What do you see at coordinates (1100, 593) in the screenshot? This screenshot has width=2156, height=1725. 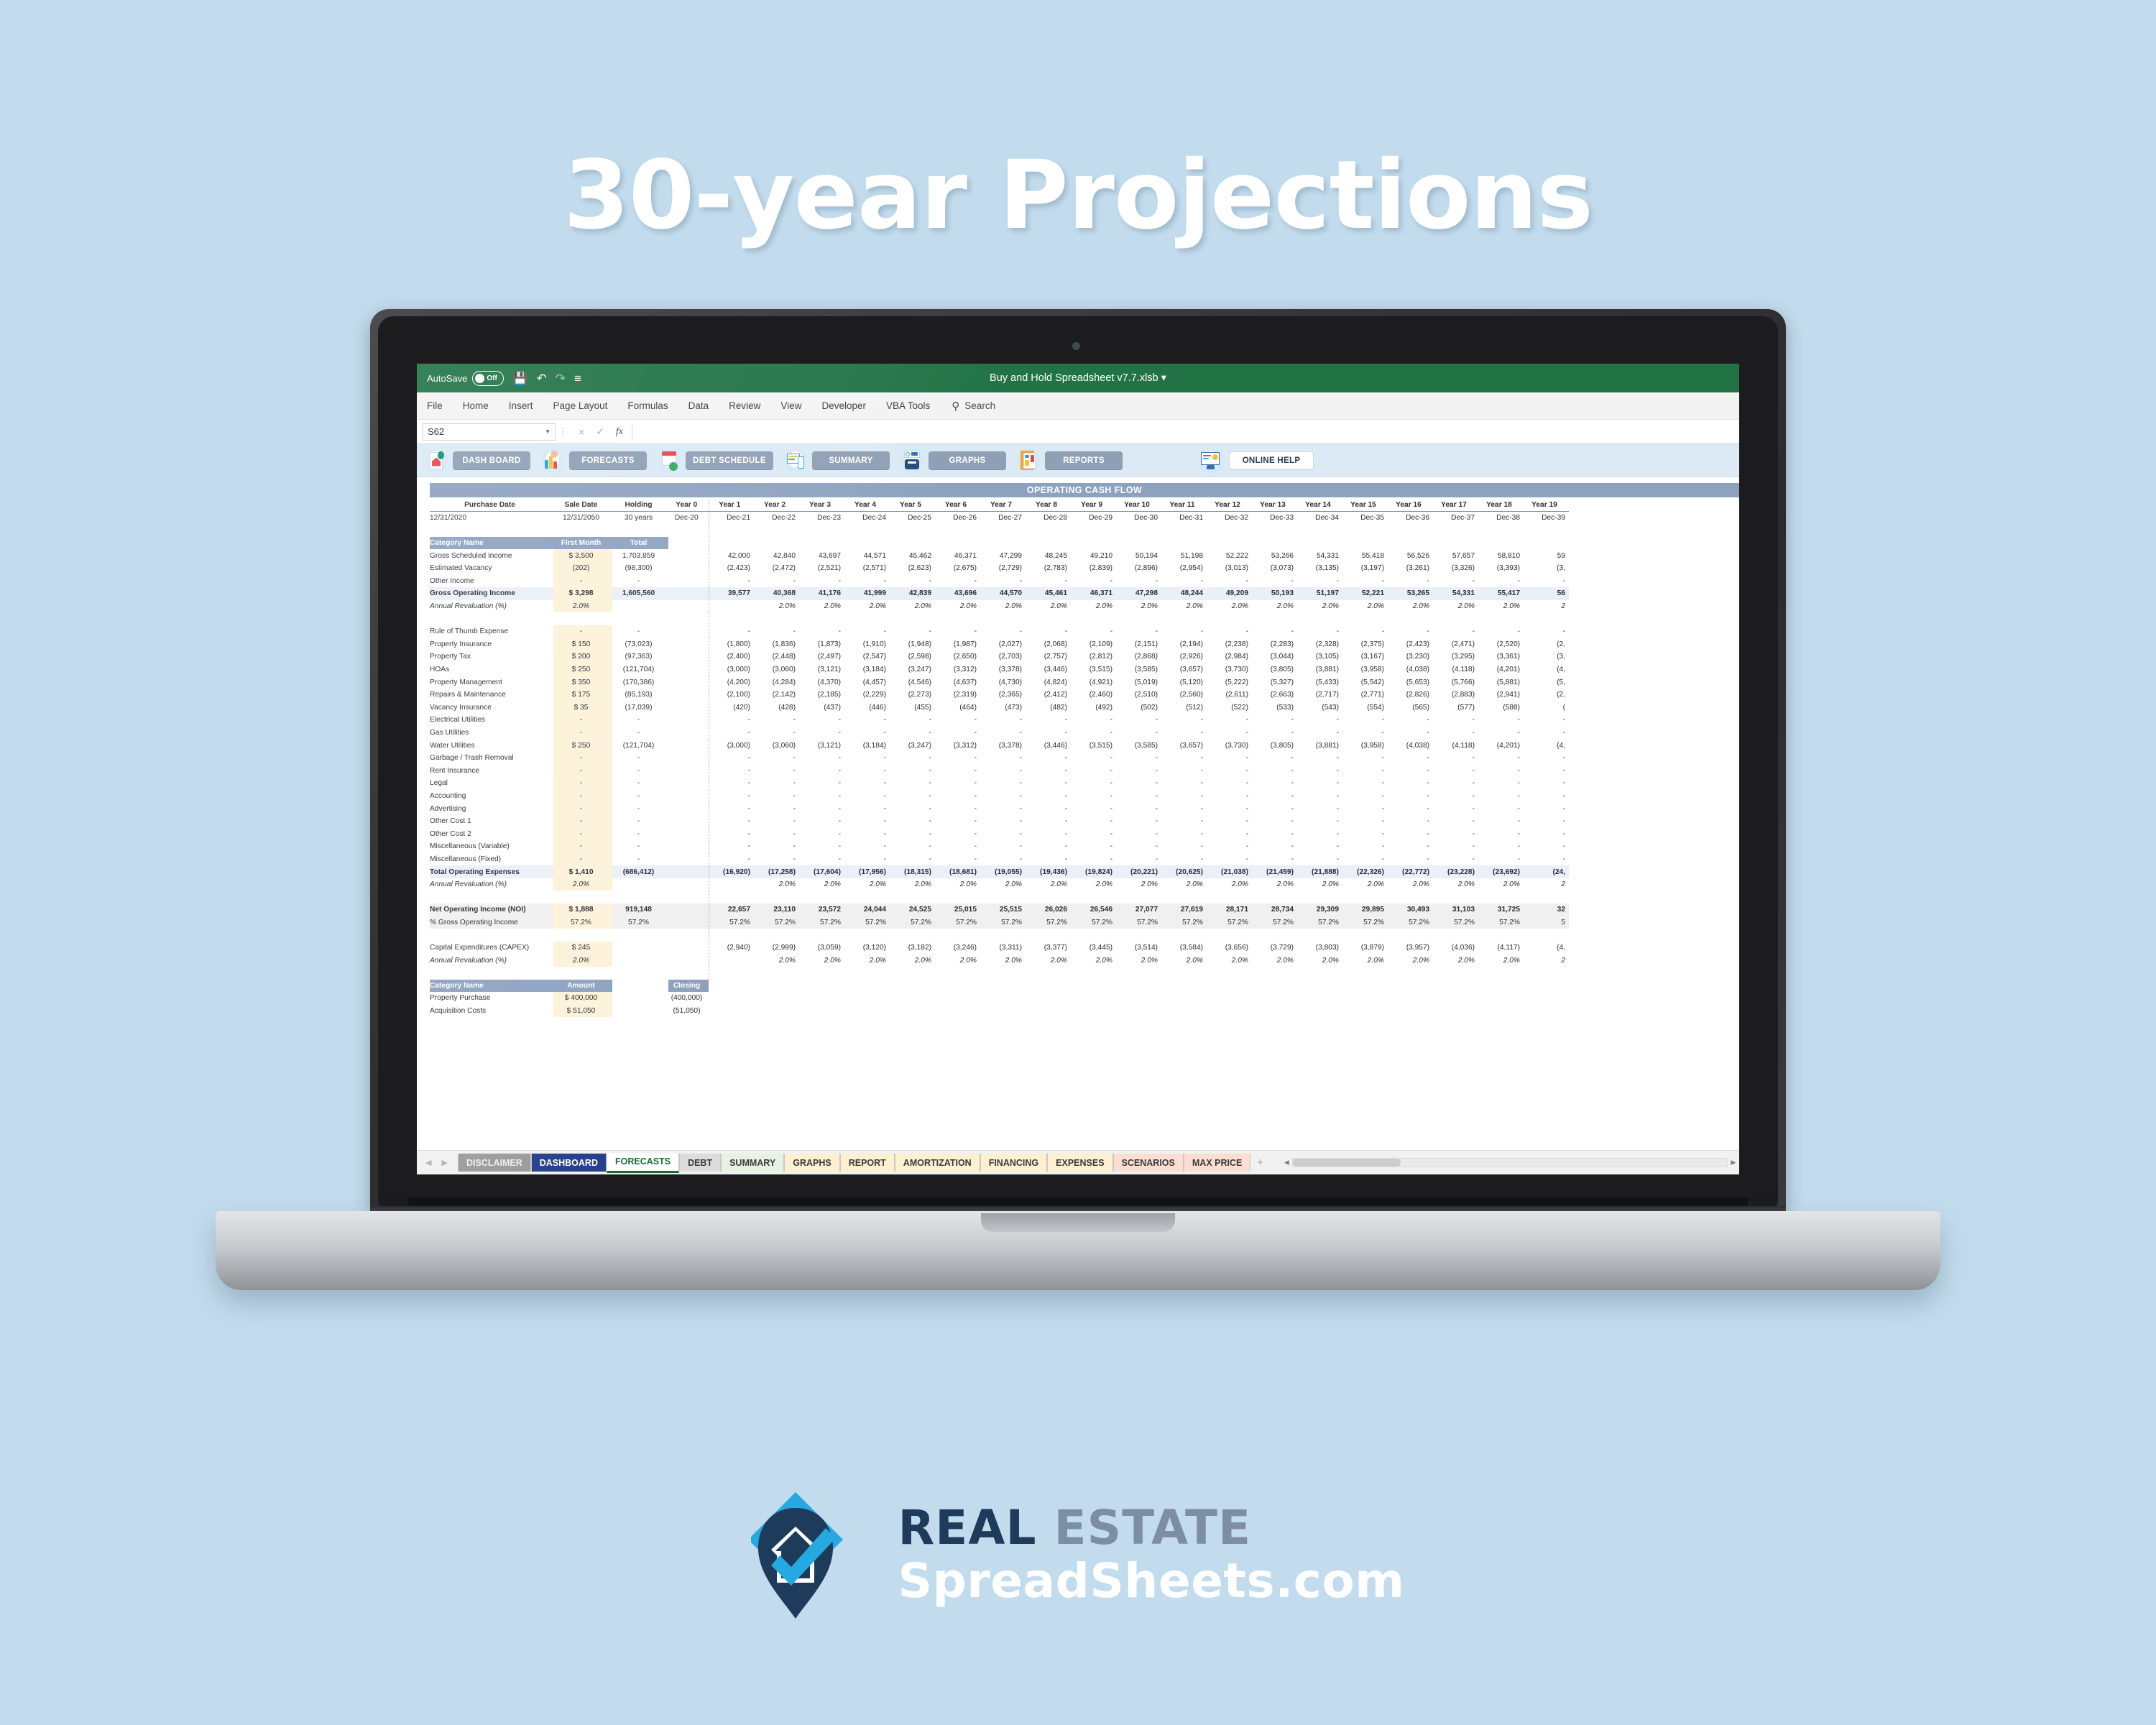 I see `cell-year-9: 46,371` at bounding box center [1100, 593].